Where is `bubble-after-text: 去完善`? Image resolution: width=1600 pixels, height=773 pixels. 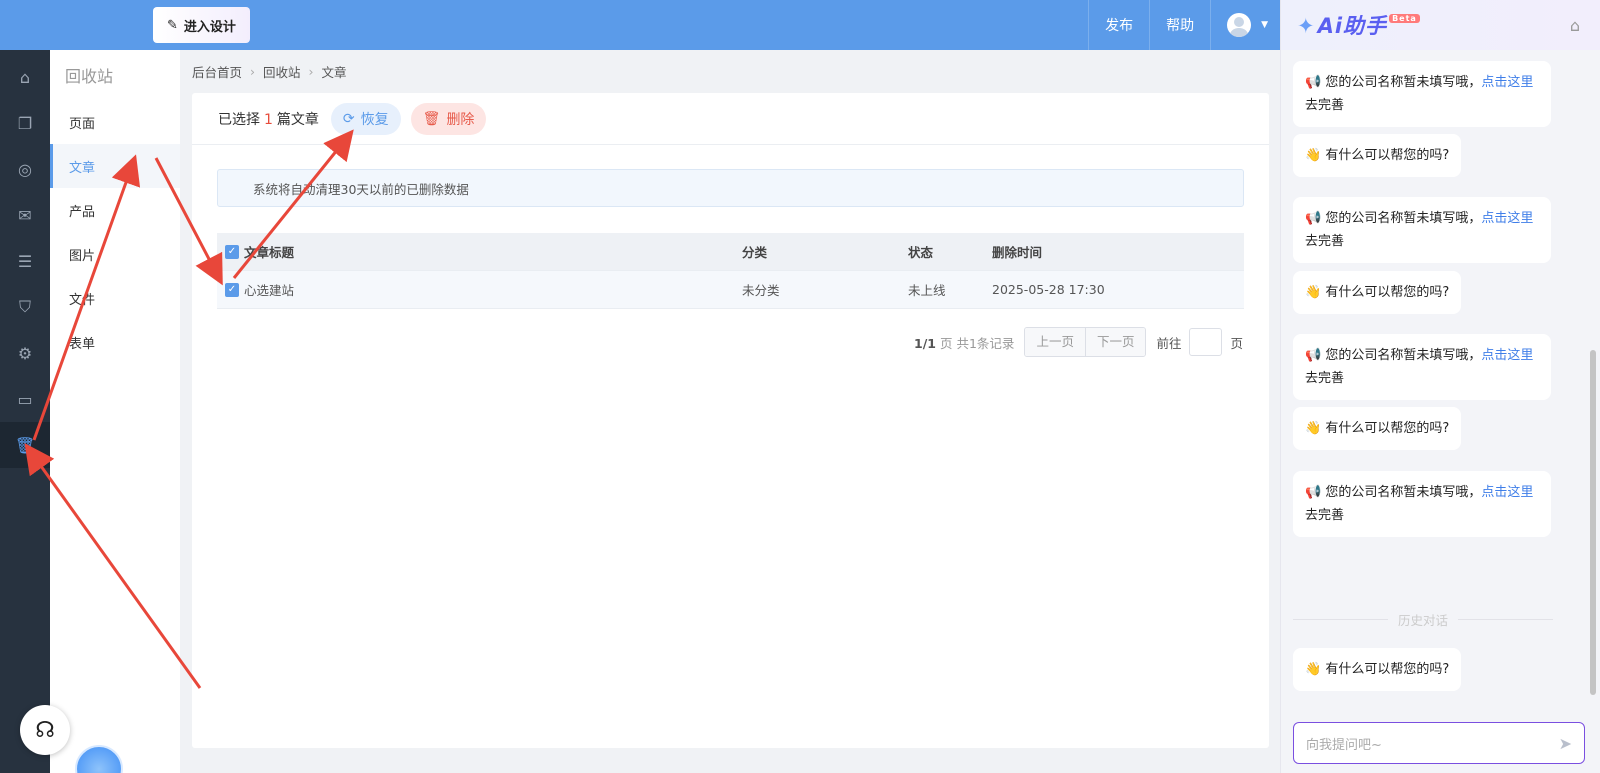
bubble-after-text: 去完善 is located at coordinates (1325, 515).